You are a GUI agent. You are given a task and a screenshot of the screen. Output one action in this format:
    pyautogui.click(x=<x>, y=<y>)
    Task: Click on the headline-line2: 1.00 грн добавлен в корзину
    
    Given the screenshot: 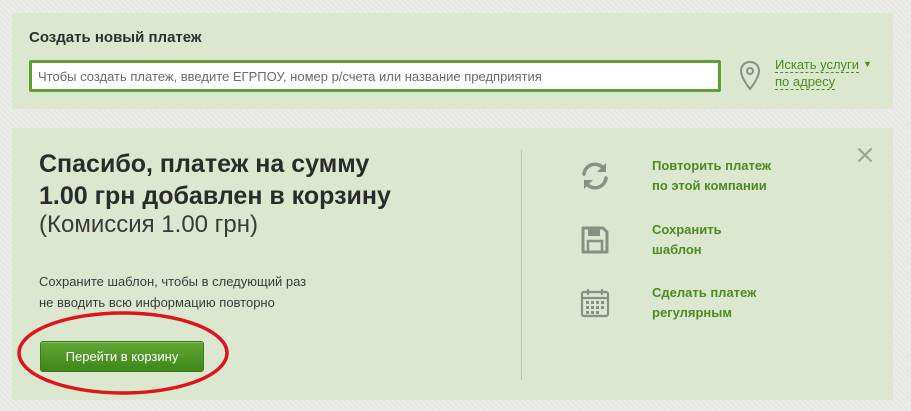 What is the action you would take?
    pyautogui.click(x=215, y=196)
    